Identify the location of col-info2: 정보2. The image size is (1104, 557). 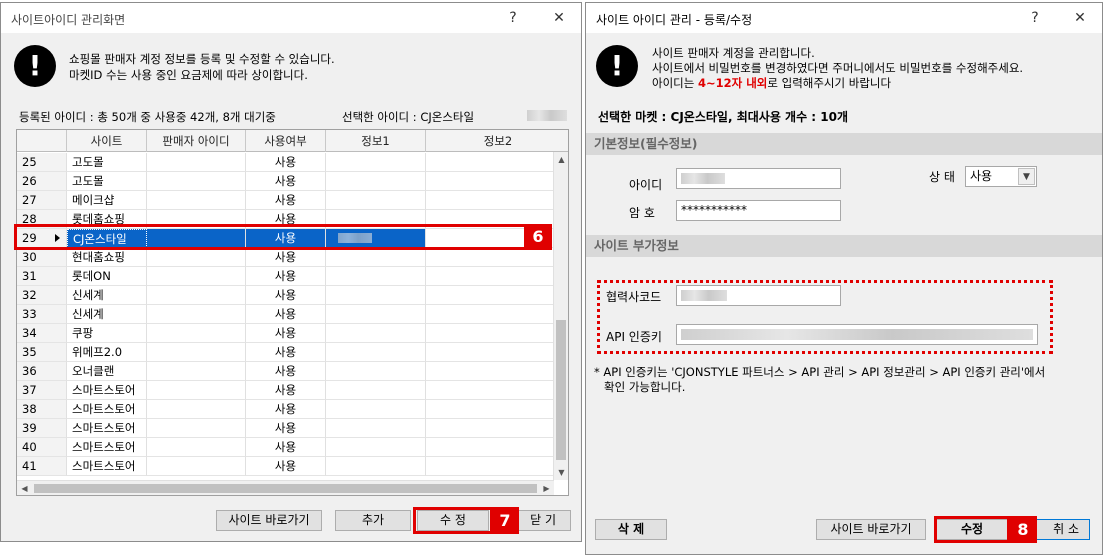
(497, 141).